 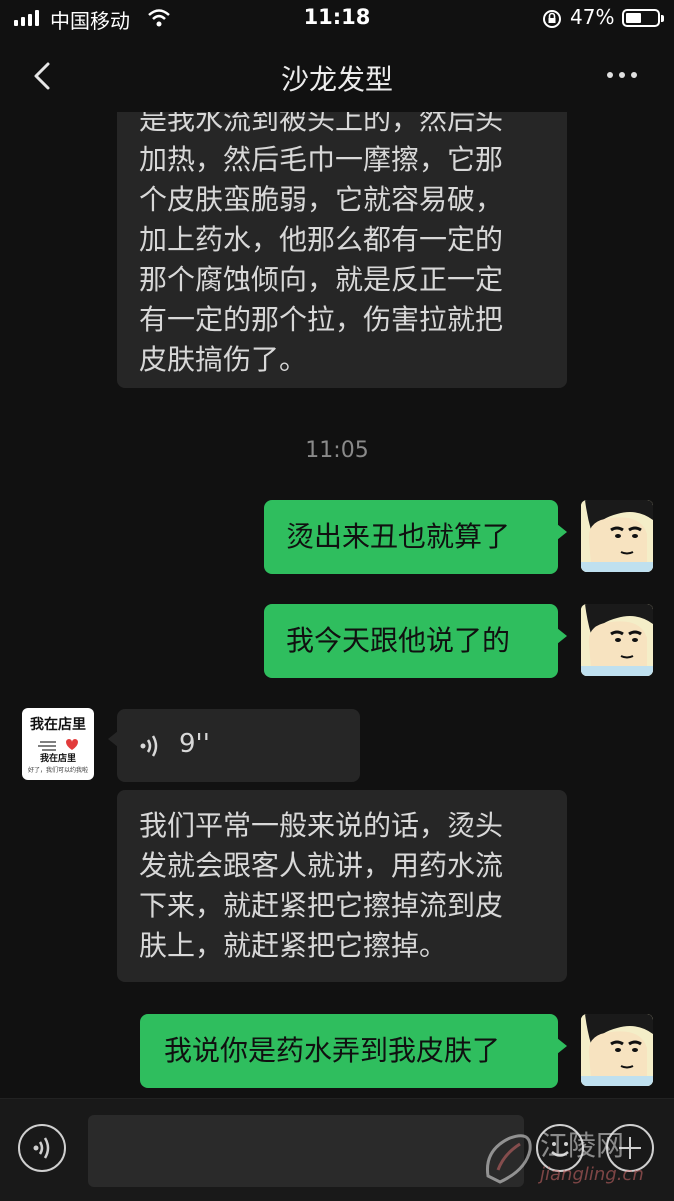 What do you see at coordinates (332, 1050) in the screenshot?
I see `message-text: 我说你是药水弄到我皮肤了` at bounding box center [332, 1050].